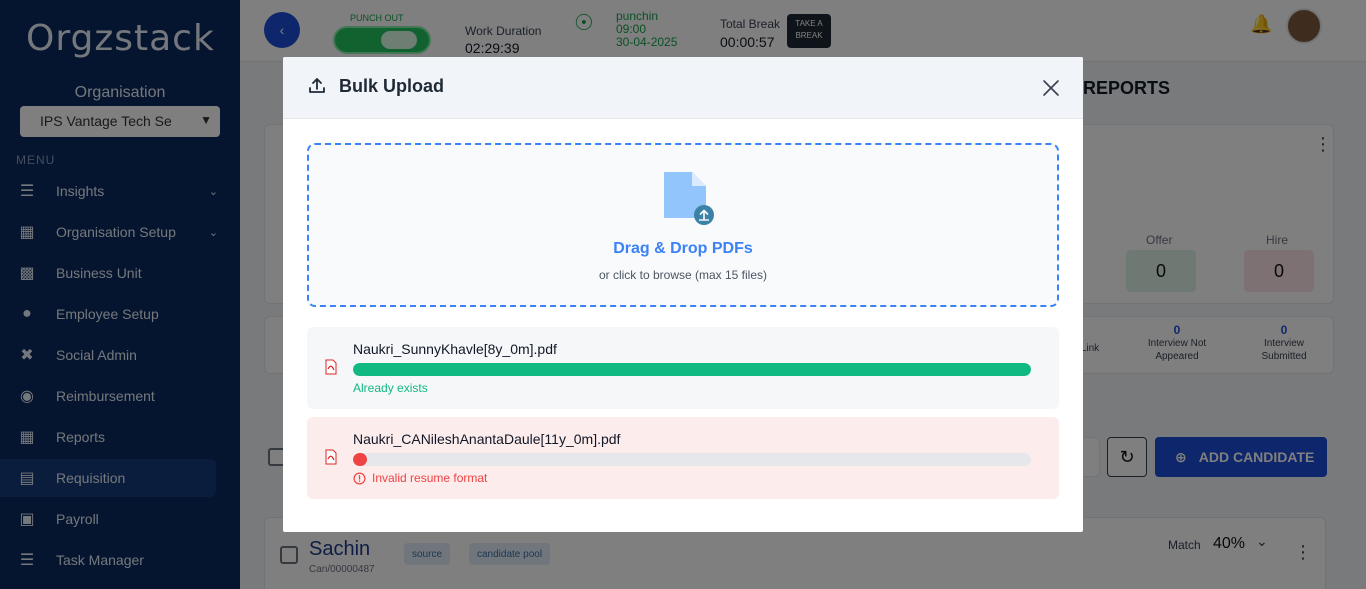  Describe the element at coordinates (683, 248) in the screenshot. I see `dropzone-title: Drag & Drop PDFs` at that location.